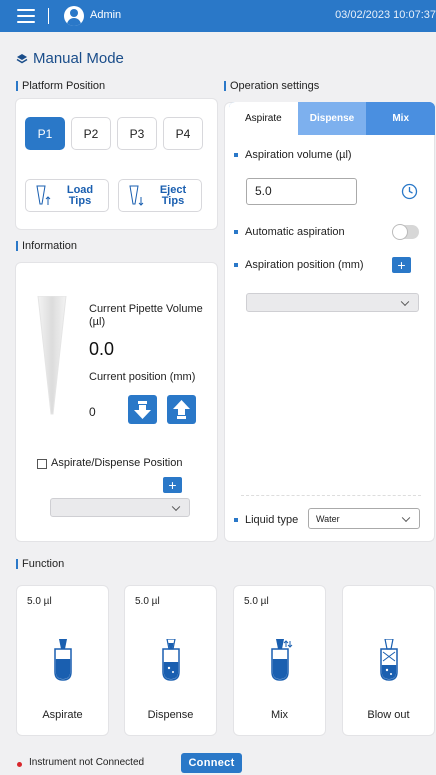 The height and width of the screenshot is (775, 436). I want to click on tab-mix: Mix, so click(400, 118).